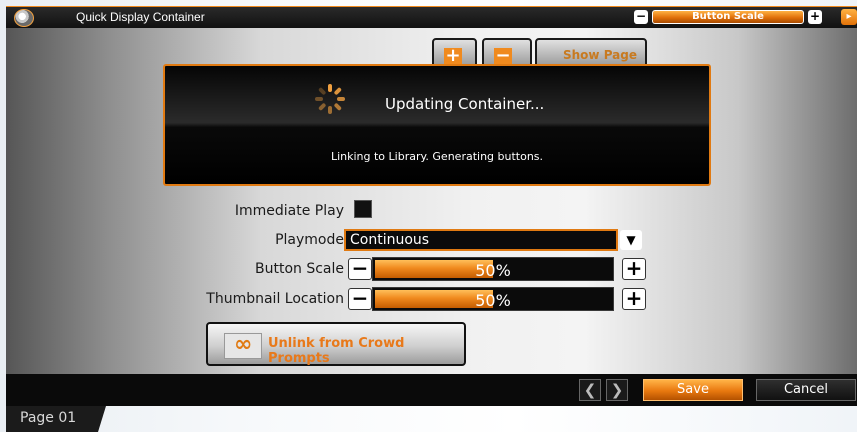  What do you see at coordinates (299, 269) in the screenshot?
I see `button-scale-label: Button Scale` at bounding box center [299, 269].